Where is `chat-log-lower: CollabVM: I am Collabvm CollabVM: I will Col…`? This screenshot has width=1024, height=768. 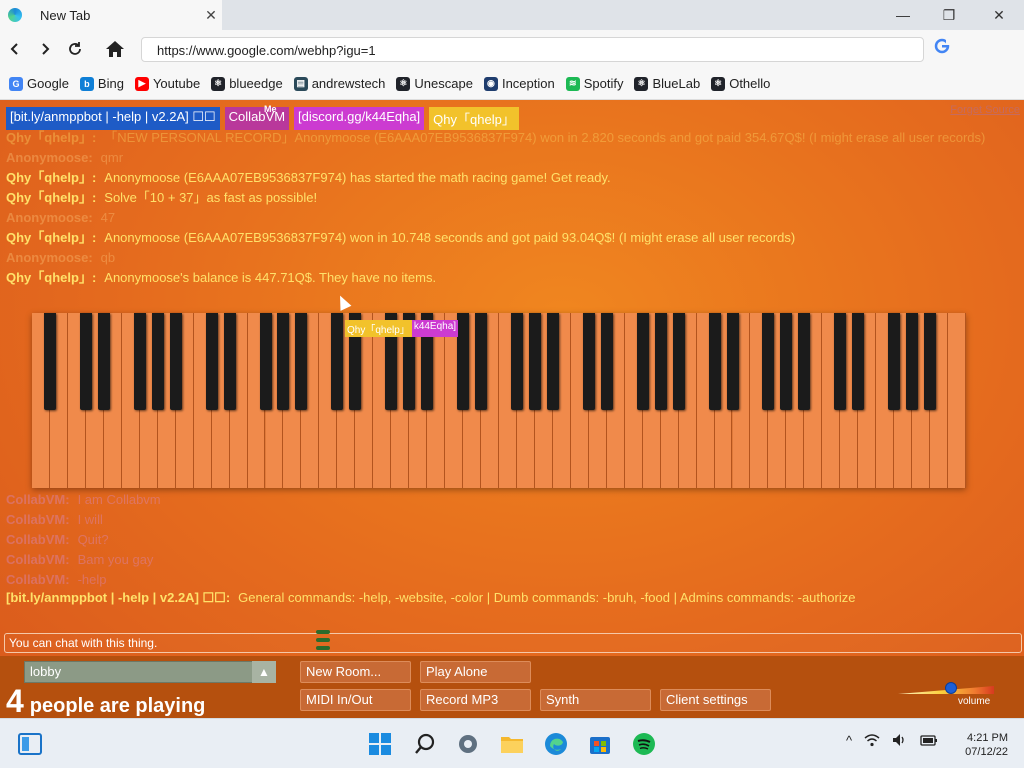 chat-log-lower: CollabVM: I am Collabvm CollabVM: I will Col… is located at coordinates (511, 540).